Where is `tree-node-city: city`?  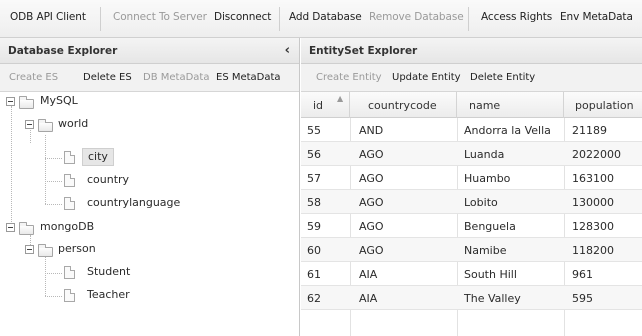
tree-node-city: city is located at coordinates (100, 158).